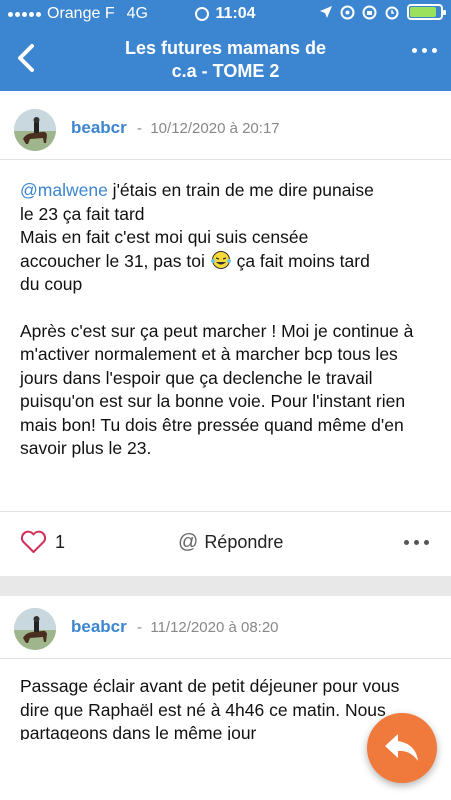  I want to click on page-title: Les futures mamans de c.a - TOME 2, so click(225, 60).